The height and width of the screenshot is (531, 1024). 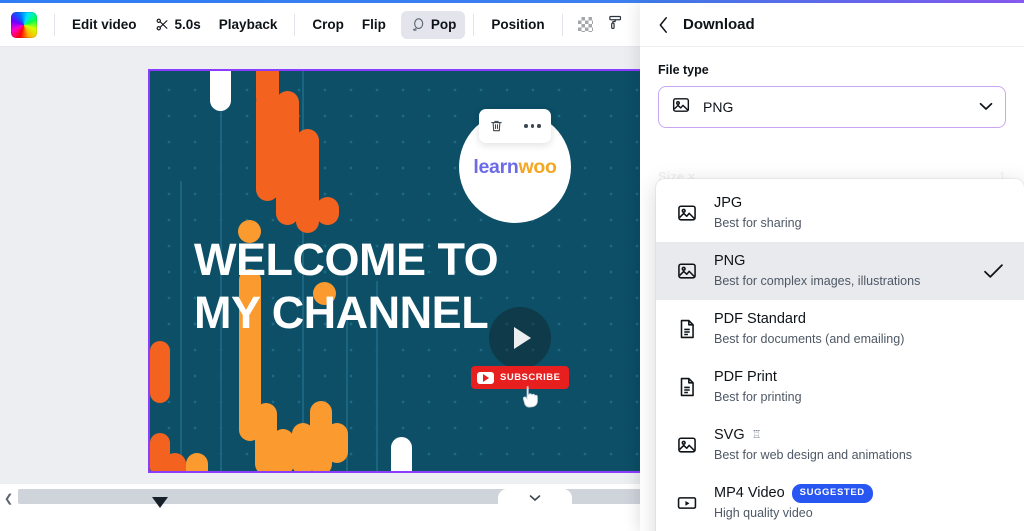 I want to click on duration-label: 5.0s, so click(x=187, y=24).